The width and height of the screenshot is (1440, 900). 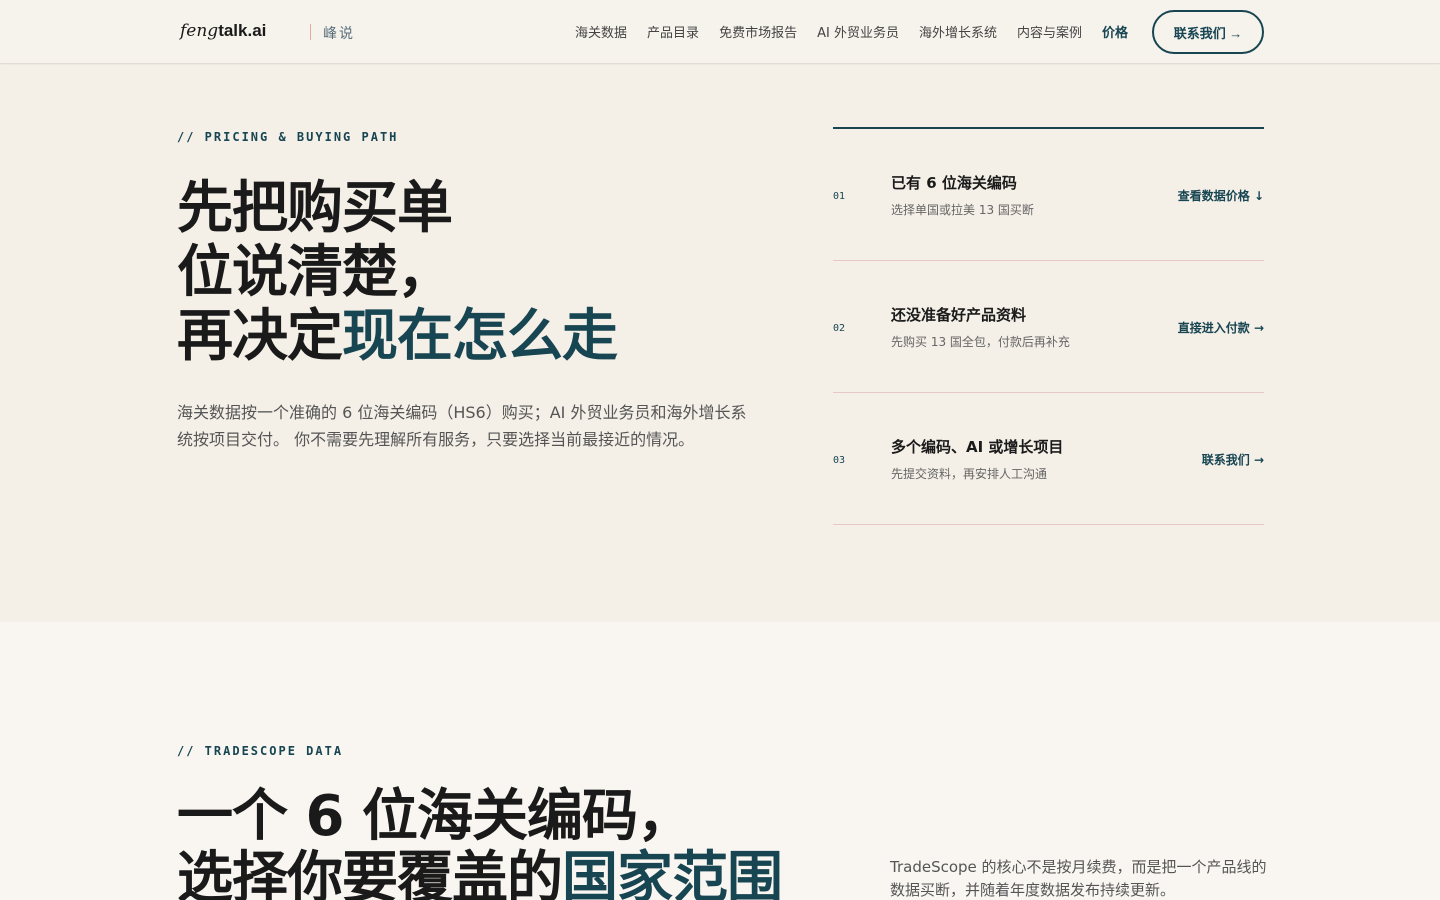 What do you see at coordinates (480, 336) in the screenshot?
I see `headline-line-3b: 现在怎么走` at bounding box center [480, 336].